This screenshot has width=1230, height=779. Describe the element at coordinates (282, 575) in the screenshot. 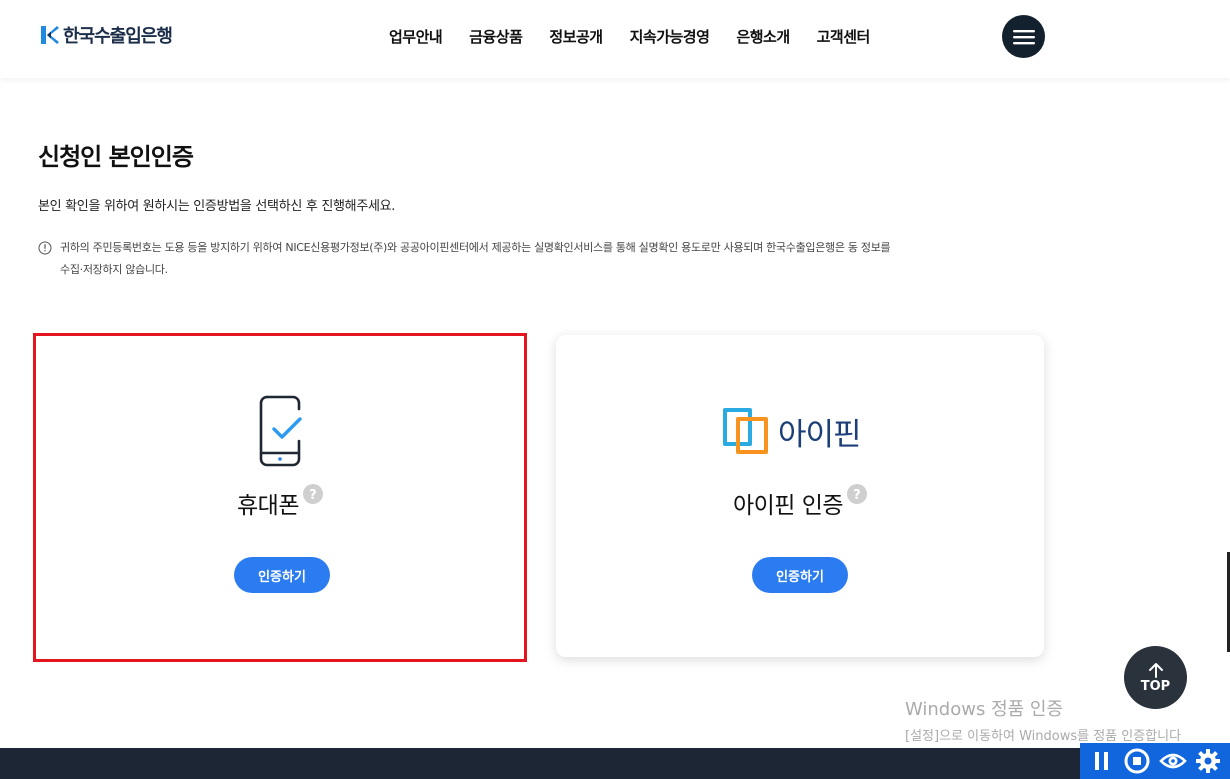

I see `phone-auth-button: 인증하기` at that location.